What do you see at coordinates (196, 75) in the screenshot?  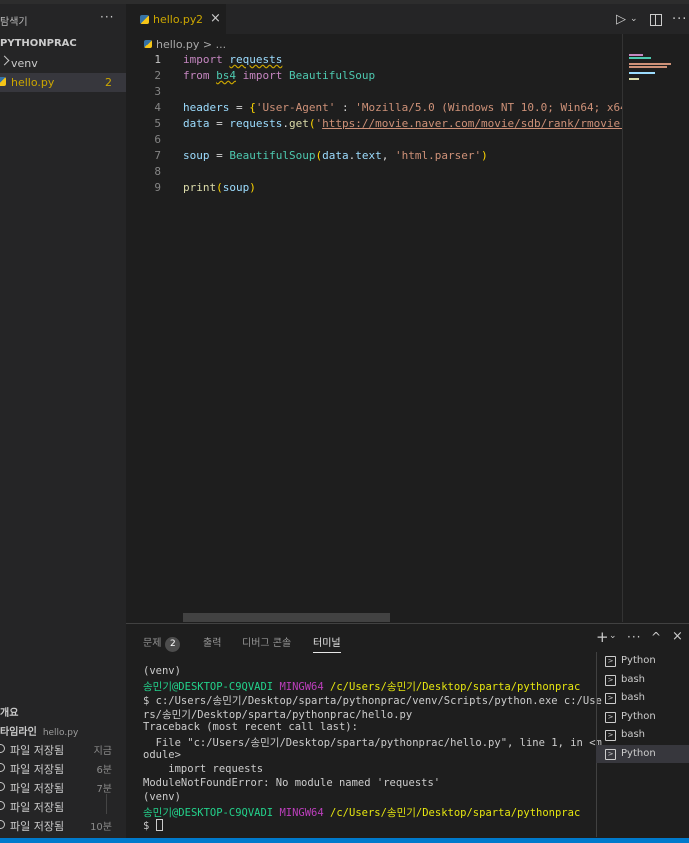 I see `code-token: from` at bounding box center [196, 75].